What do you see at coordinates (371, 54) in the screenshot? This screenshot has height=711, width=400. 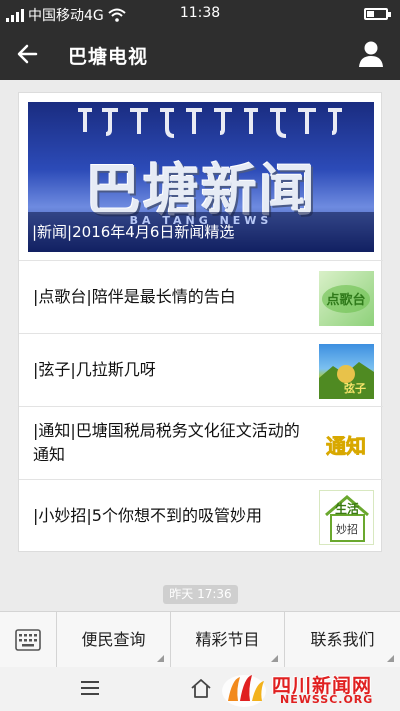 I see `person-icon` at bounding box center [371, 54].